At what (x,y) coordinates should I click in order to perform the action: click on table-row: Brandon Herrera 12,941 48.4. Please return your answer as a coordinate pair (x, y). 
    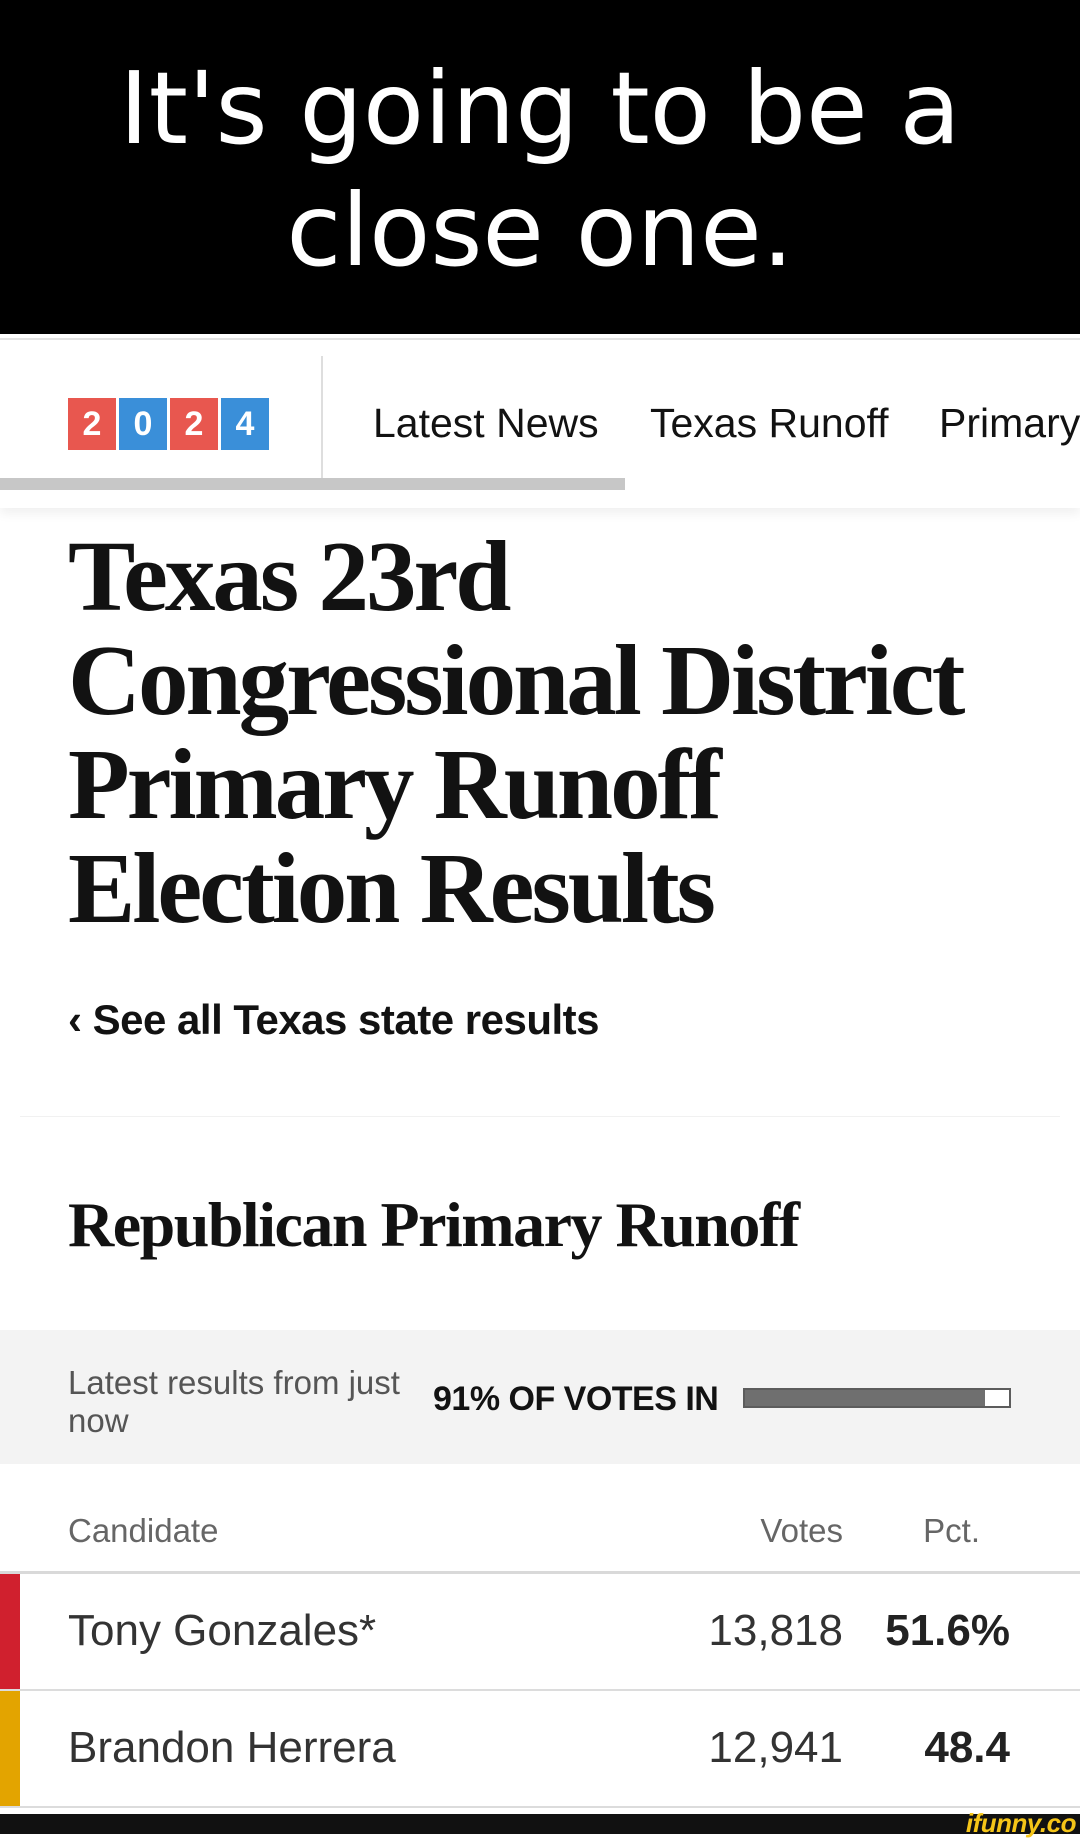
    Looking at the image, I should click on (540, 1749).